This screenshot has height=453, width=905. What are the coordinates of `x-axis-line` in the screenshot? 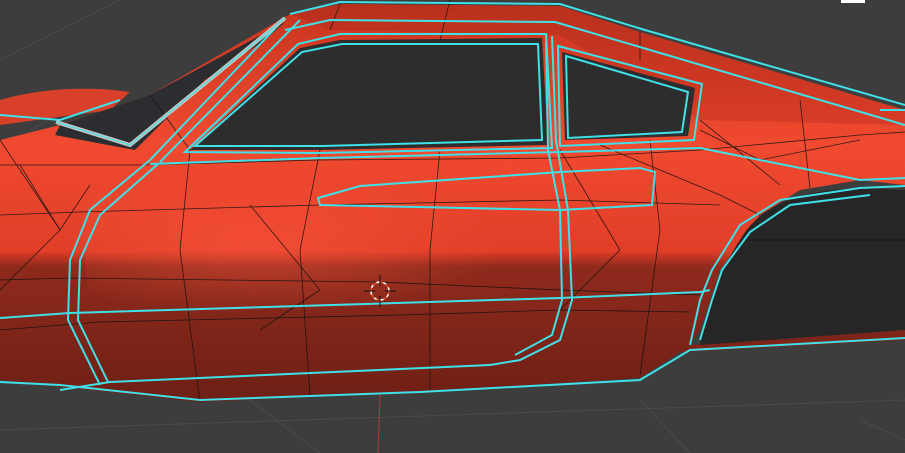 It's located at (379, 423).